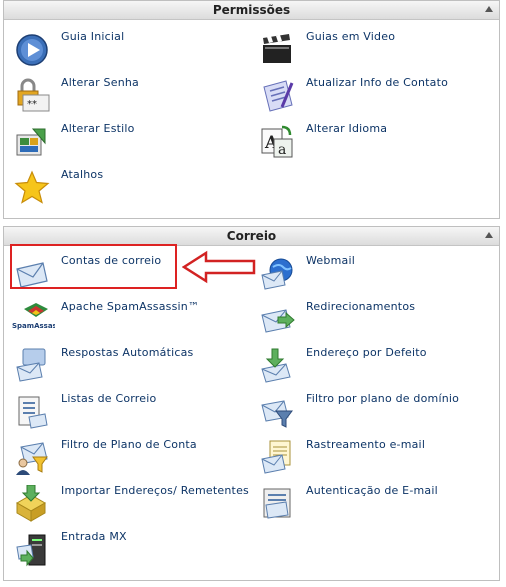  What do you see at coordinates (383, 398) in the screenshot?
I see `item-label: Filtro por plano de domínio` at bounding box center [383, 398].